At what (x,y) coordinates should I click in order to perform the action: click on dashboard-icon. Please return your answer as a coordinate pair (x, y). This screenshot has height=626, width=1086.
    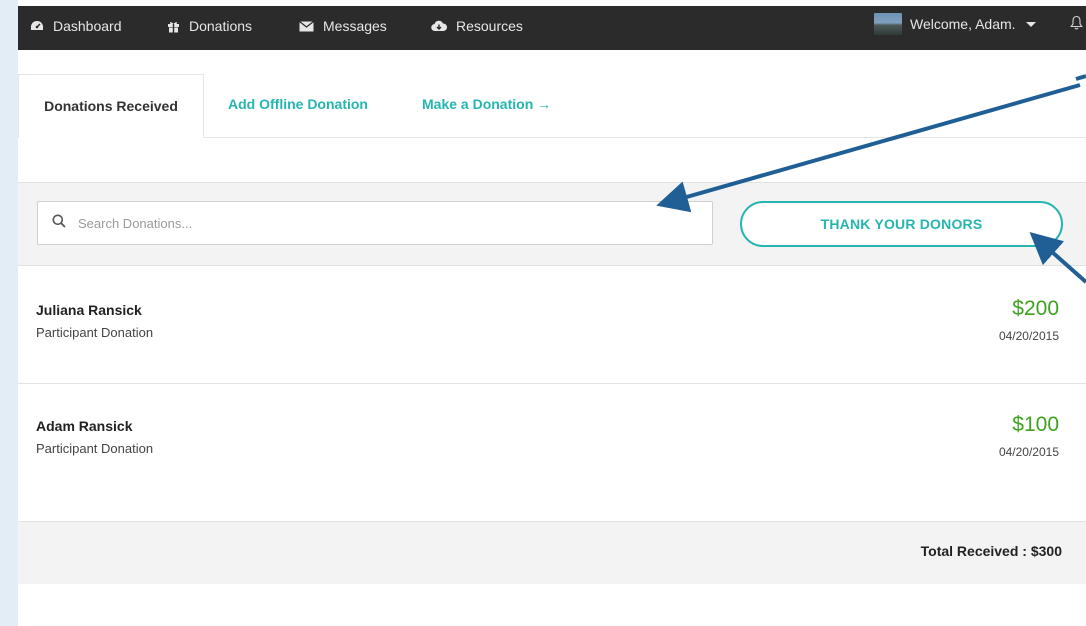
    Looking at the image, I should click on (37, 26).